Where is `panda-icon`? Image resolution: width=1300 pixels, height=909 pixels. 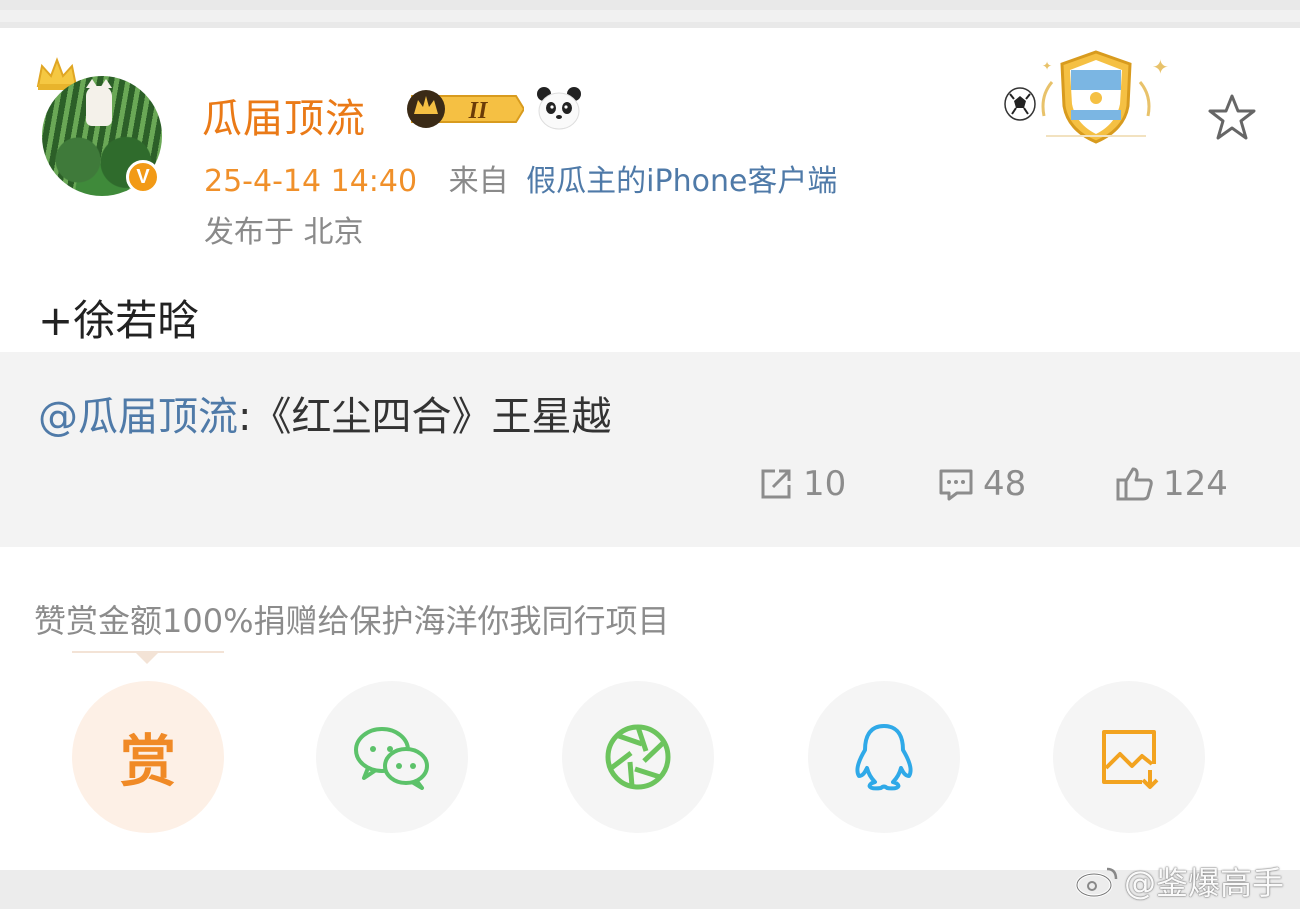 panda-icon is located at coordinates (559, 108).